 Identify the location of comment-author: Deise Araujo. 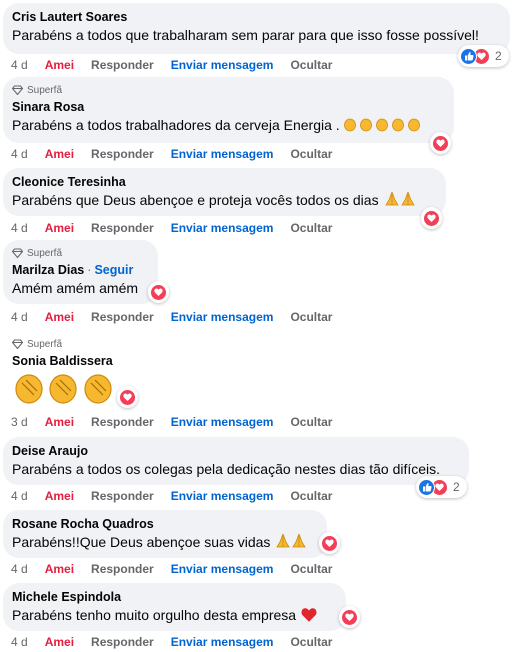
(234, 451).